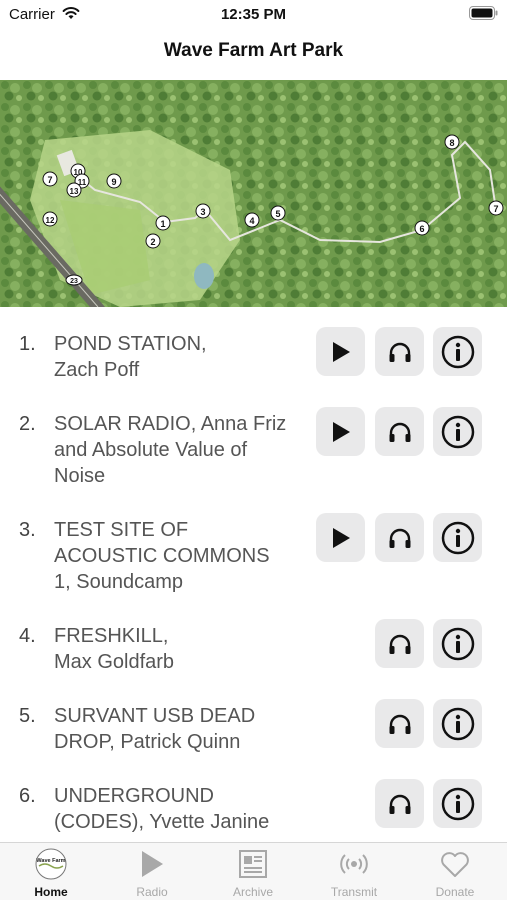 The height and width of the screenshot is (900, 507). I want to click on tab-label: Home, so click(51, 892).